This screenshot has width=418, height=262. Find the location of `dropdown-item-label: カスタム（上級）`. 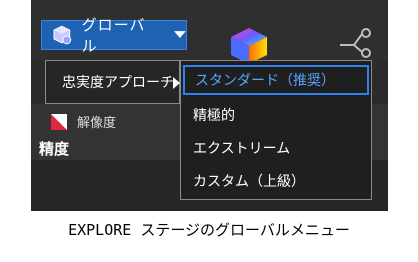

dropdown-item-label: カスタム（上級） is located at coordinates (249, 182).